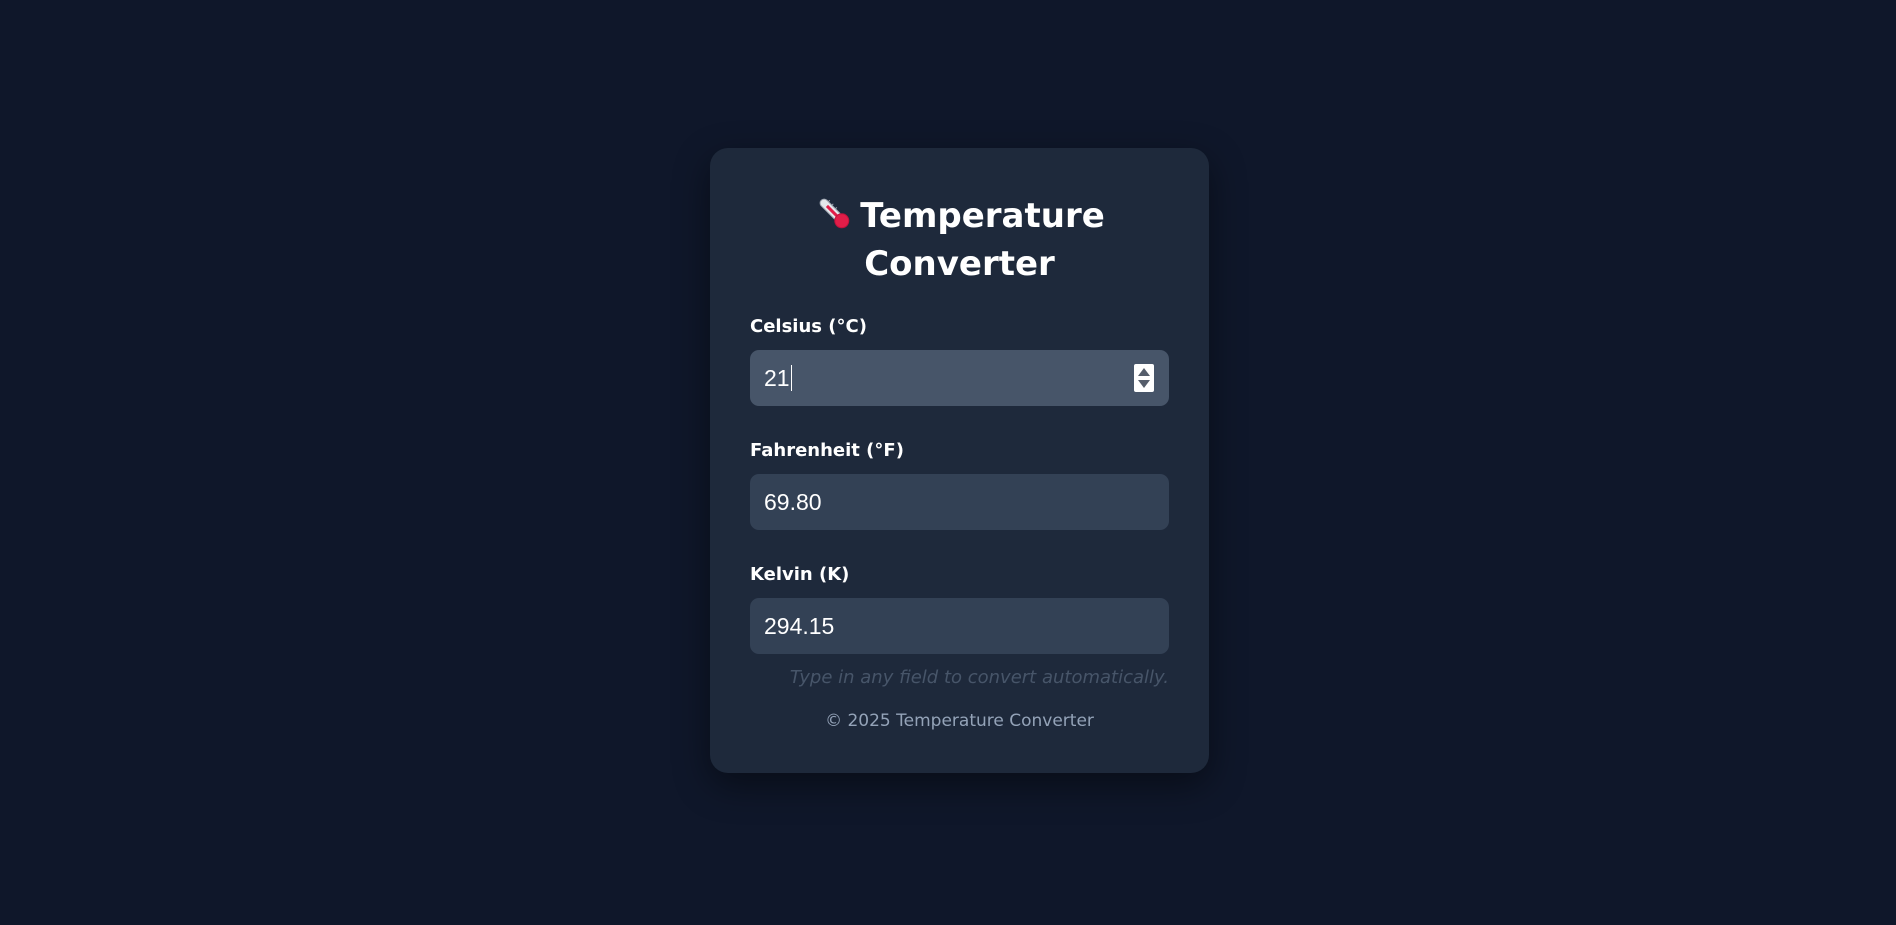 This screenshot has height=925, width=1896. Describe the element at coordinates (799, 626) in the screenshot. I see `kelvin-value: 294.15` at that location.